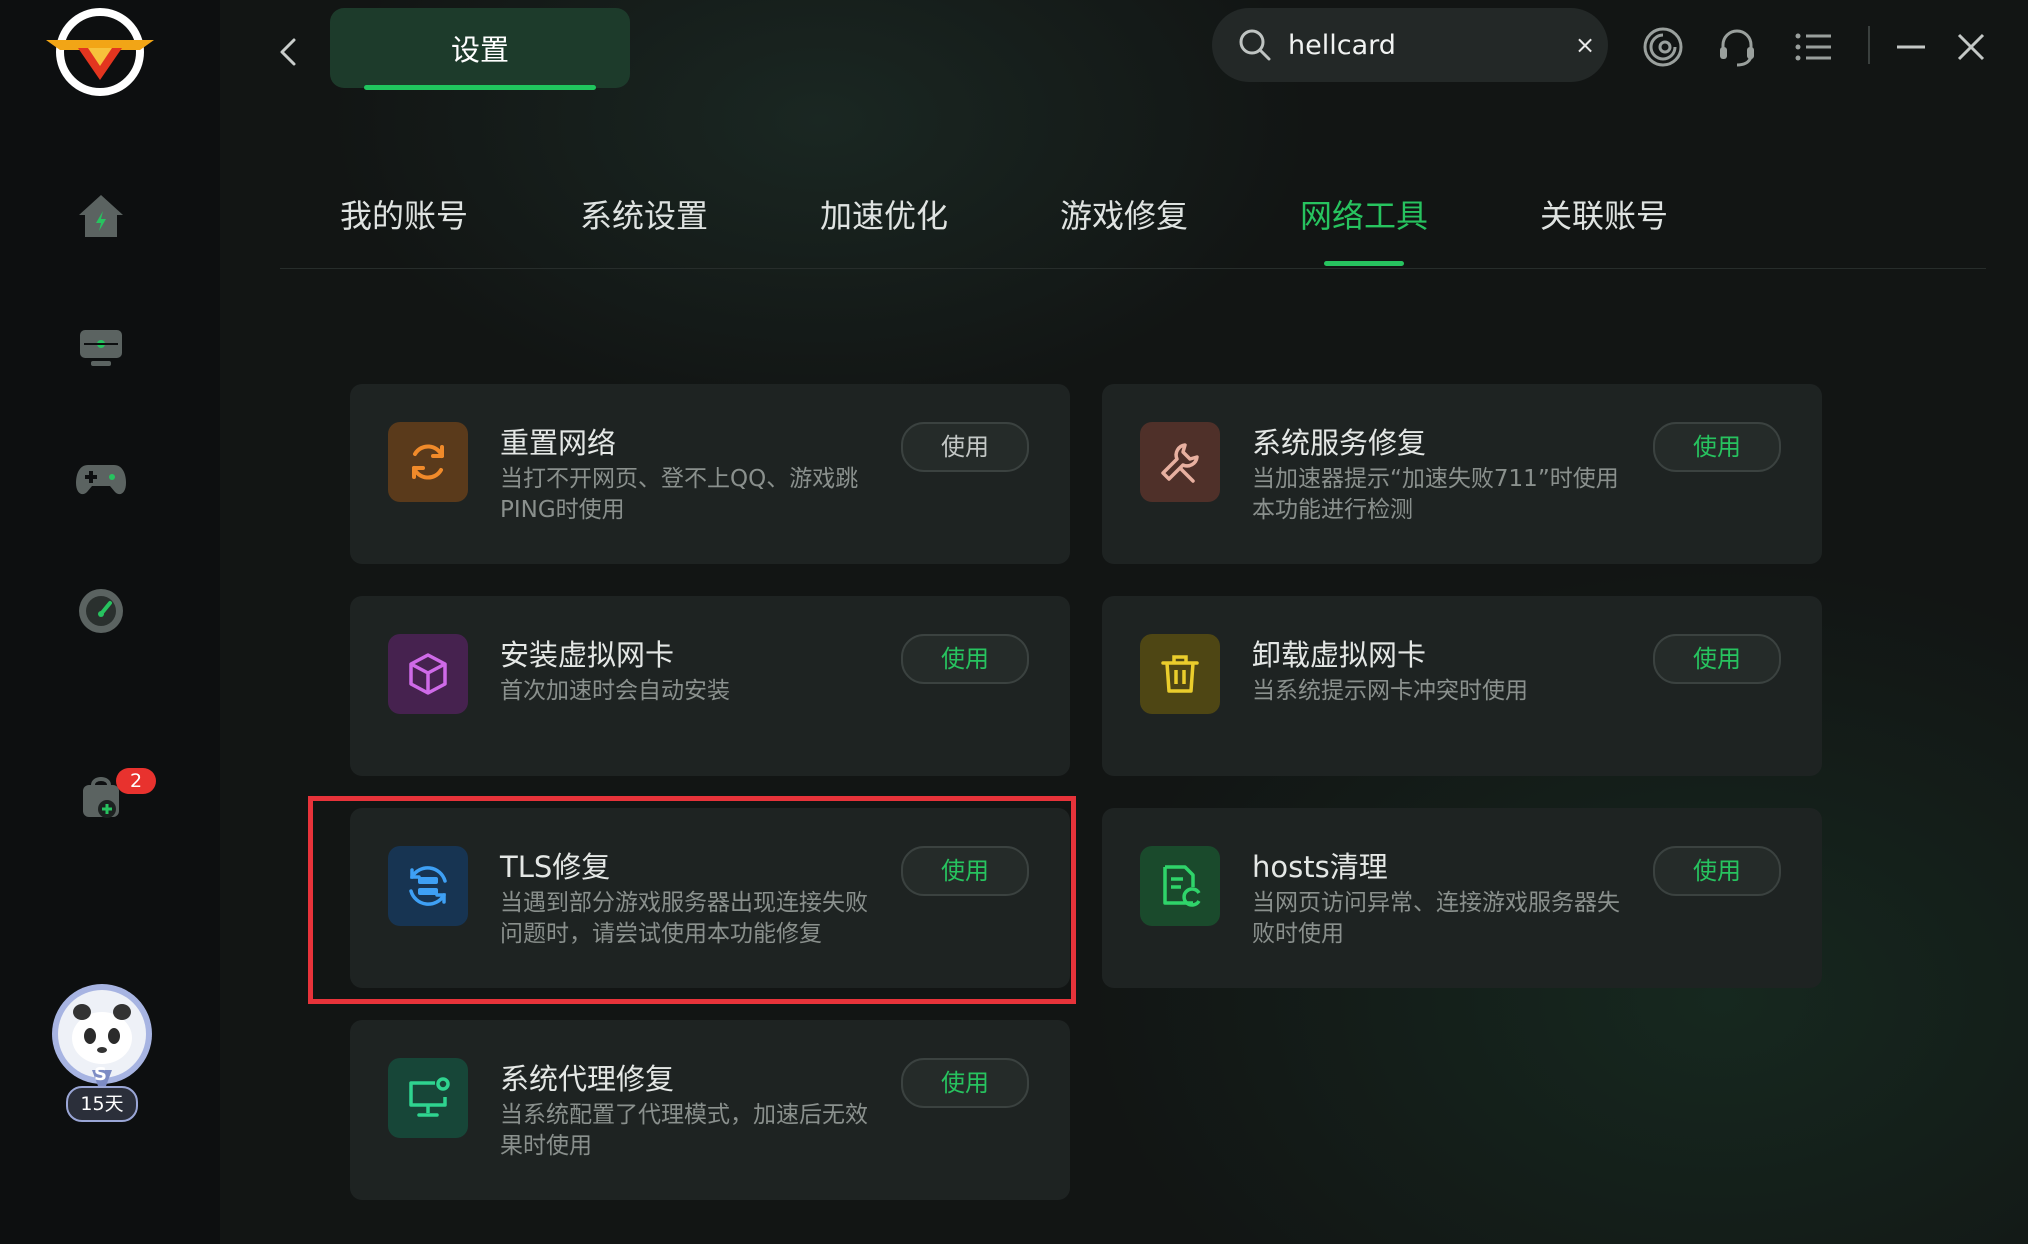 This screenshot has height=1244, width=2028. What do you see at coordinates (684, 1130) in the screenshot?
I see `tool-description: 当系统配置了代理模式，加速后无效果时使用` at bounding box center [684, 1130].